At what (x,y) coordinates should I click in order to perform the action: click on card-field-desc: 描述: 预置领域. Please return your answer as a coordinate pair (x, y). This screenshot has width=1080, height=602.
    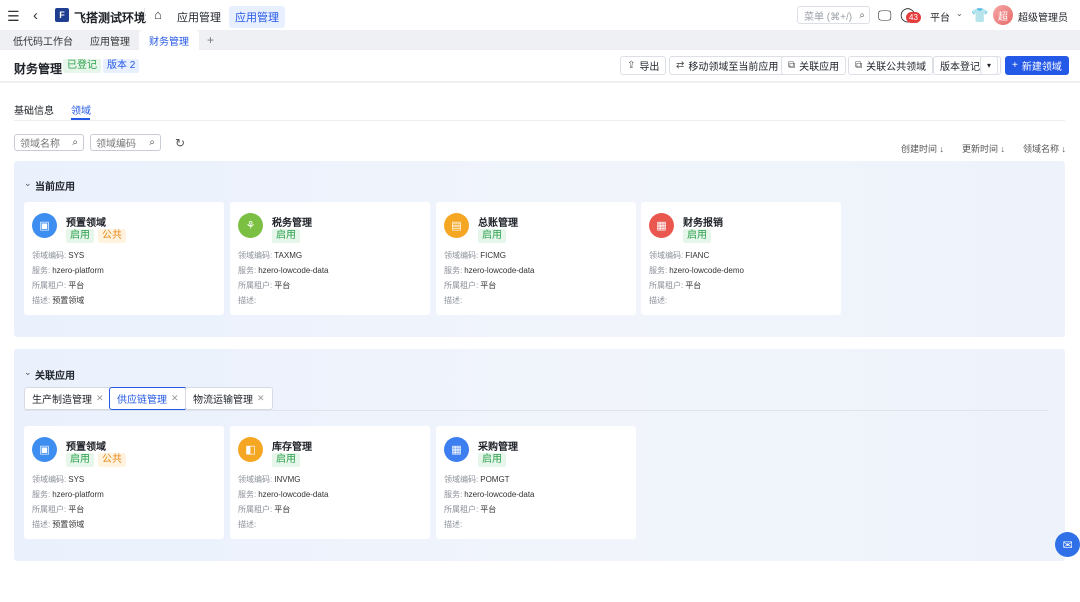
    Looking at the image, I should click on (58, 524).